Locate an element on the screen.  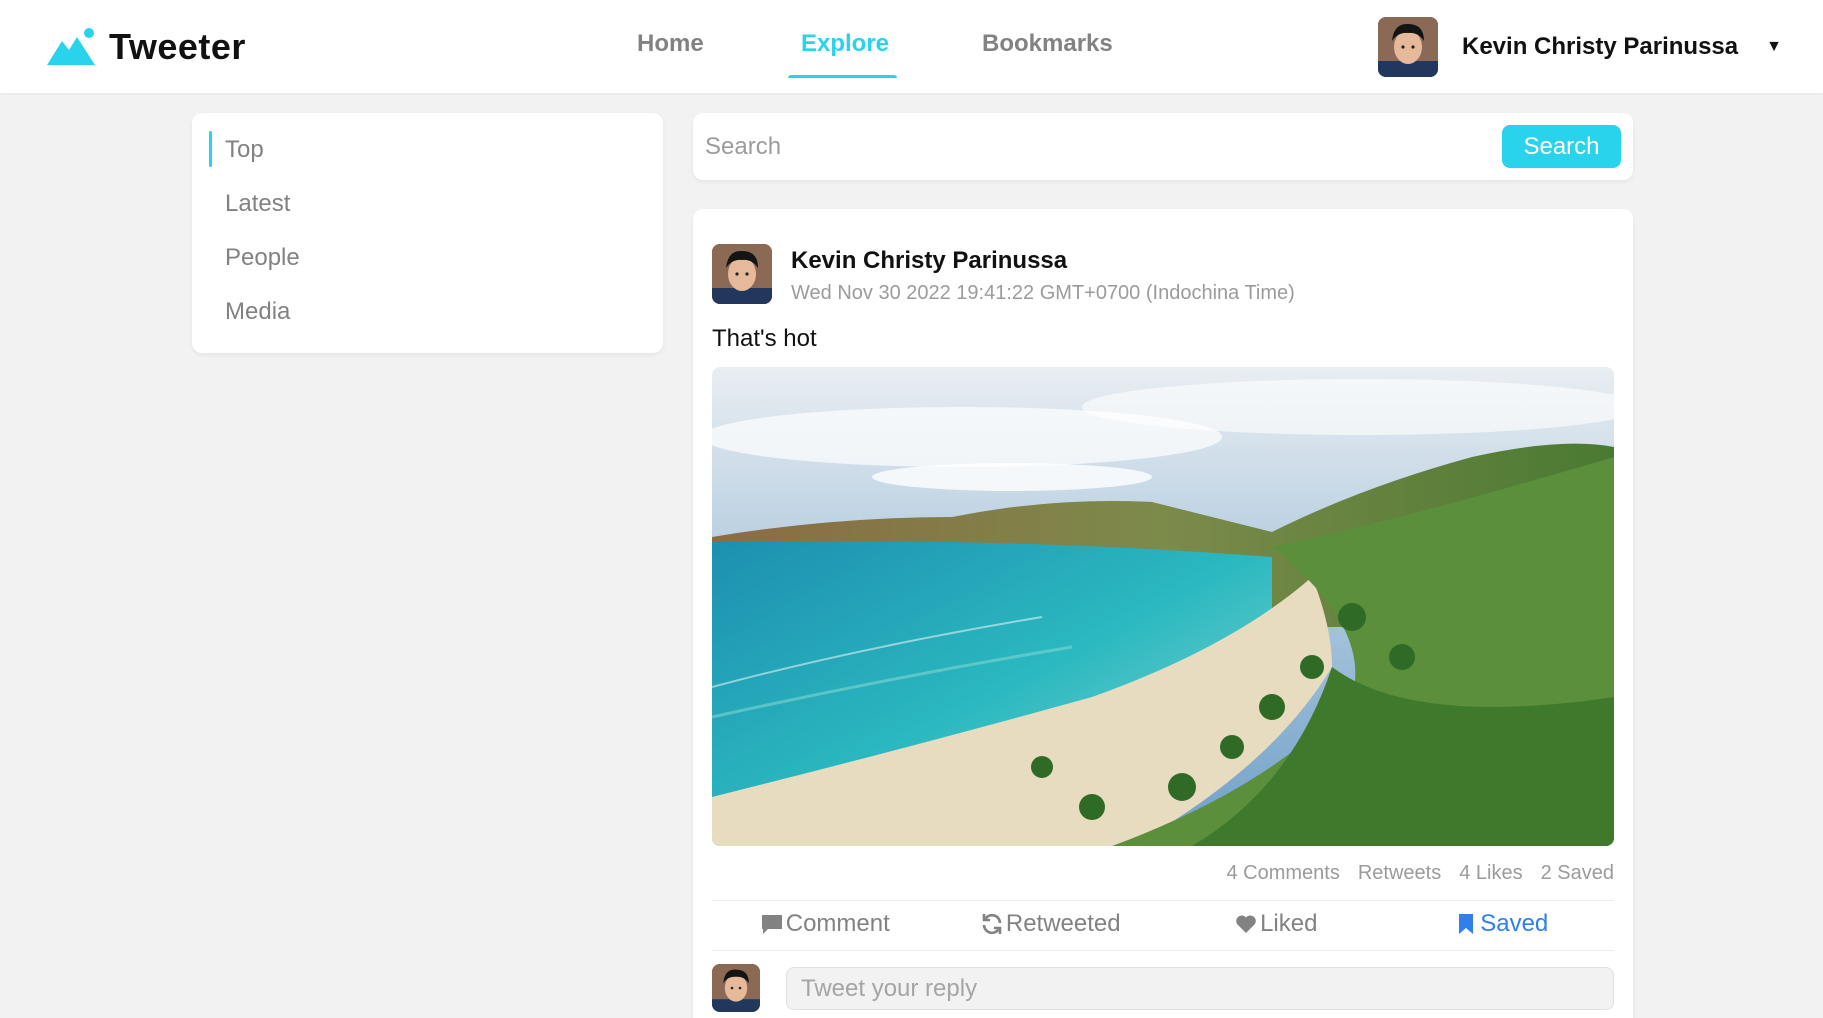
retweets-count: Retweets is located at coordinates (1399, 873).